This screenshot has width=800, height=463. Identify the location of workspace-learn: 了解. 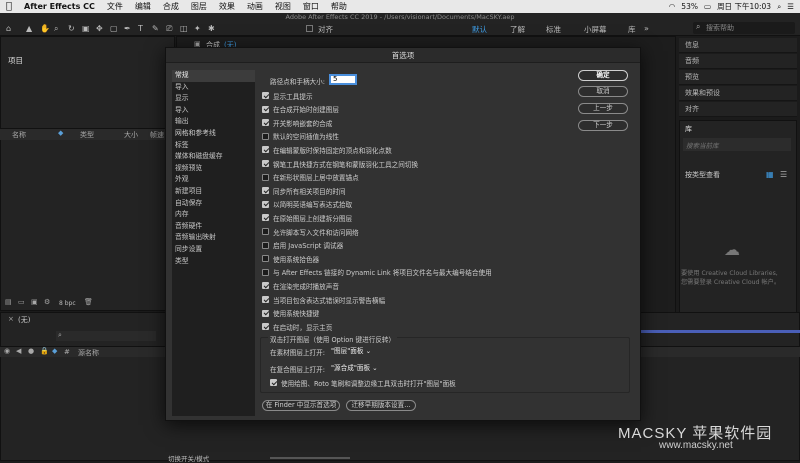
(517, 29).